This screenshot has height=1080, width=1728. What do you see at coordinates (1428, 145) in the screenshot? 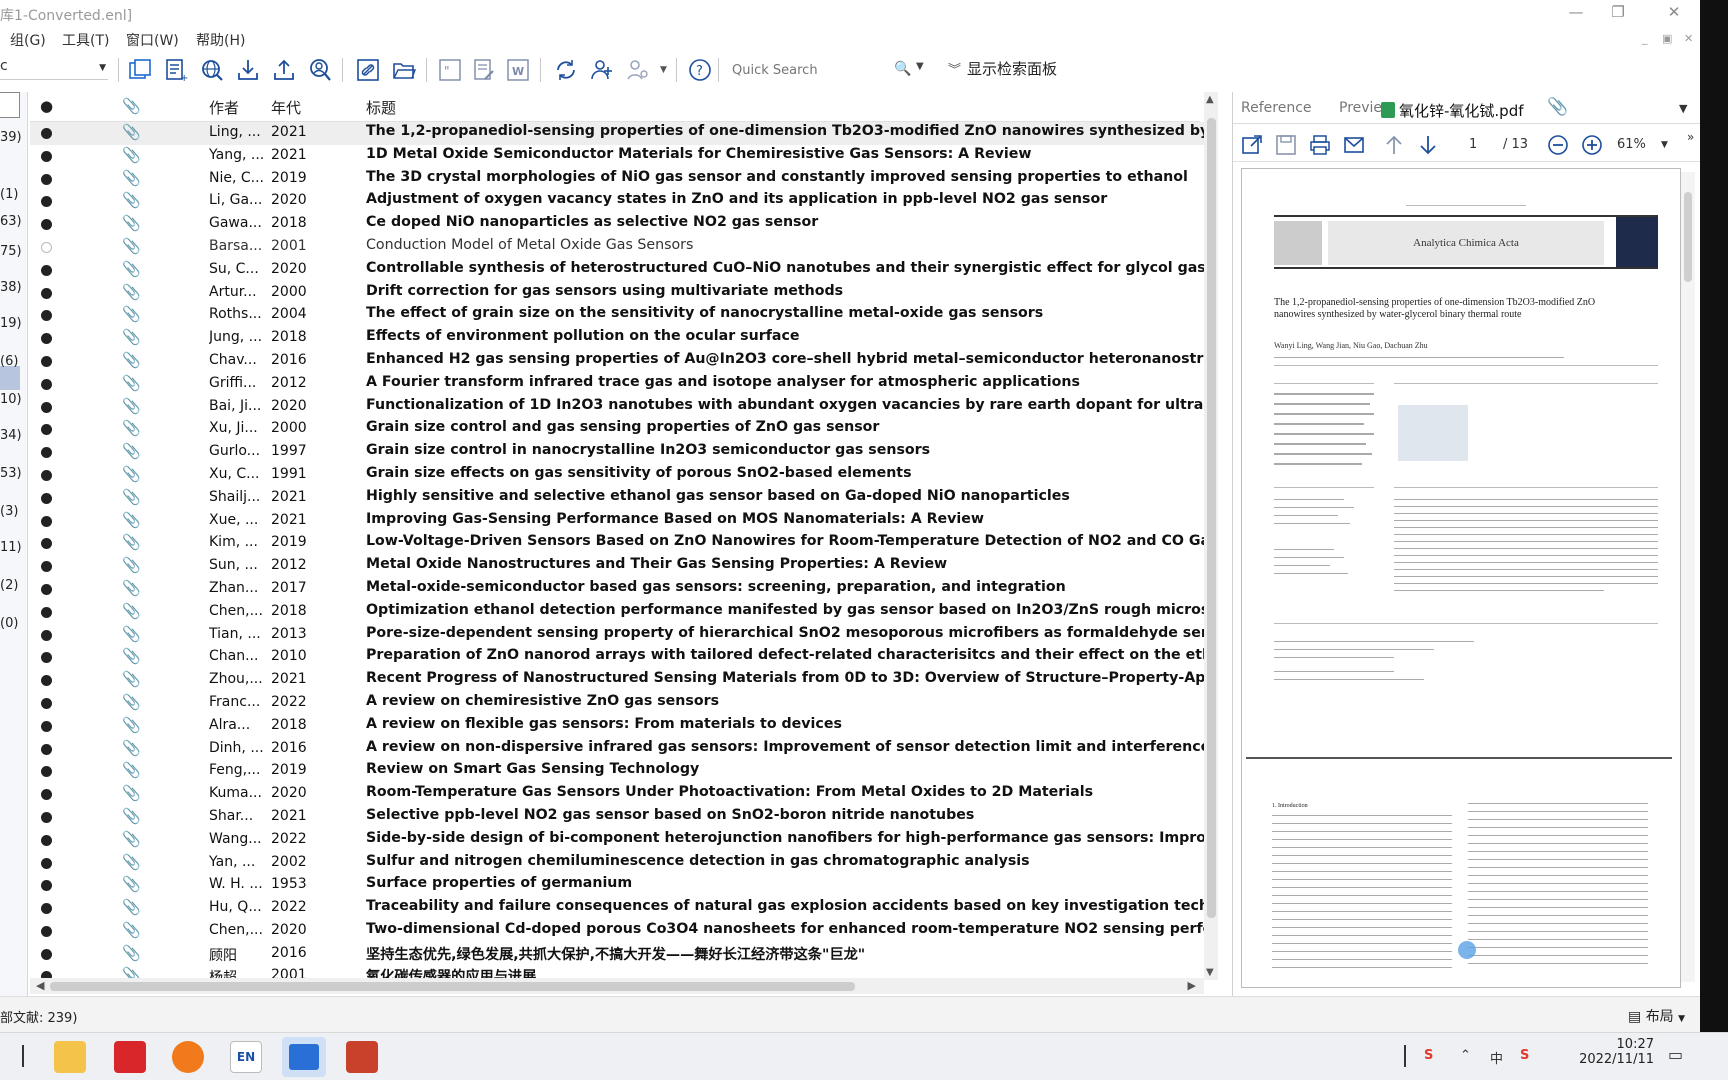
I see `next-page-icon` at bounding box center [1428, 145].